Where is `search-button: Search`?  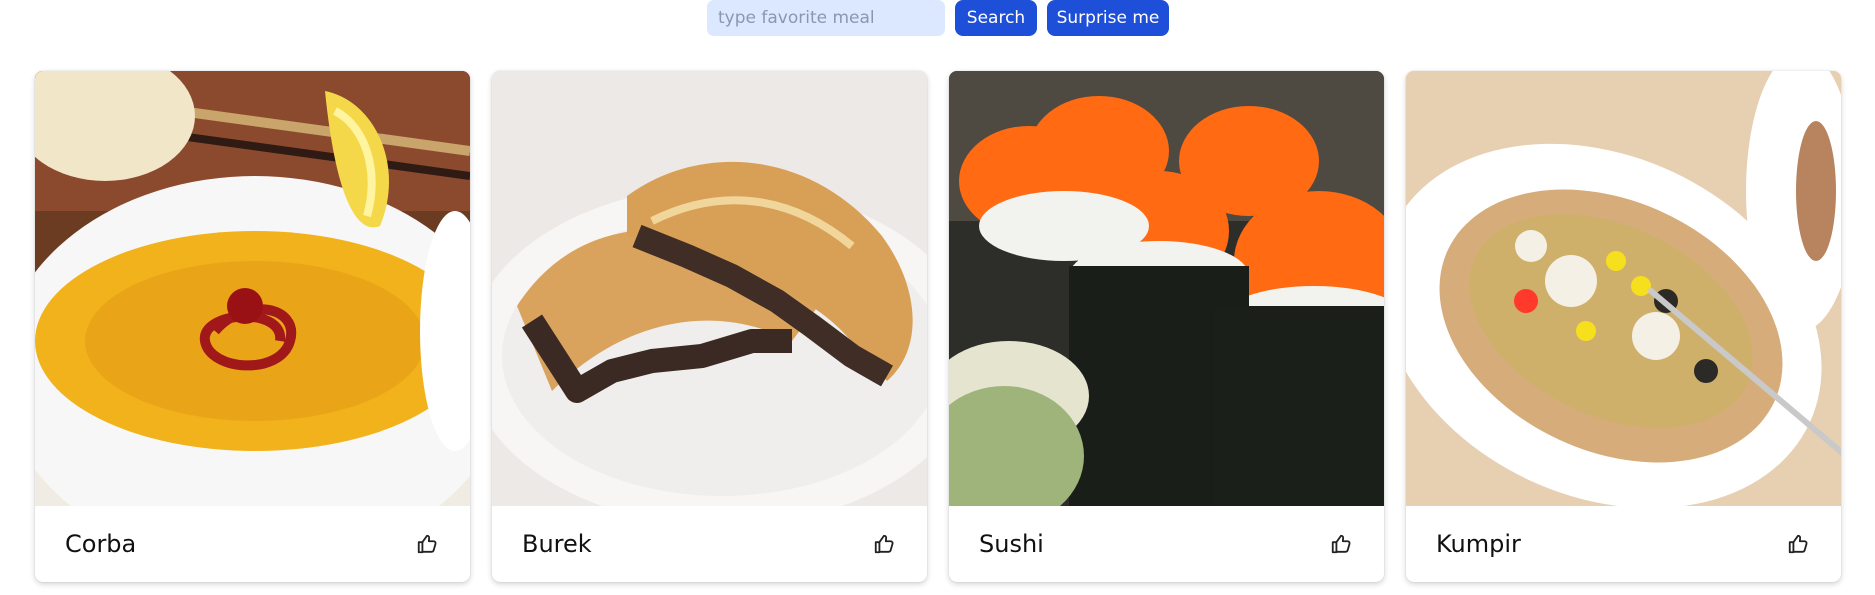
search-button: Search is located at coordinates (996, 18).